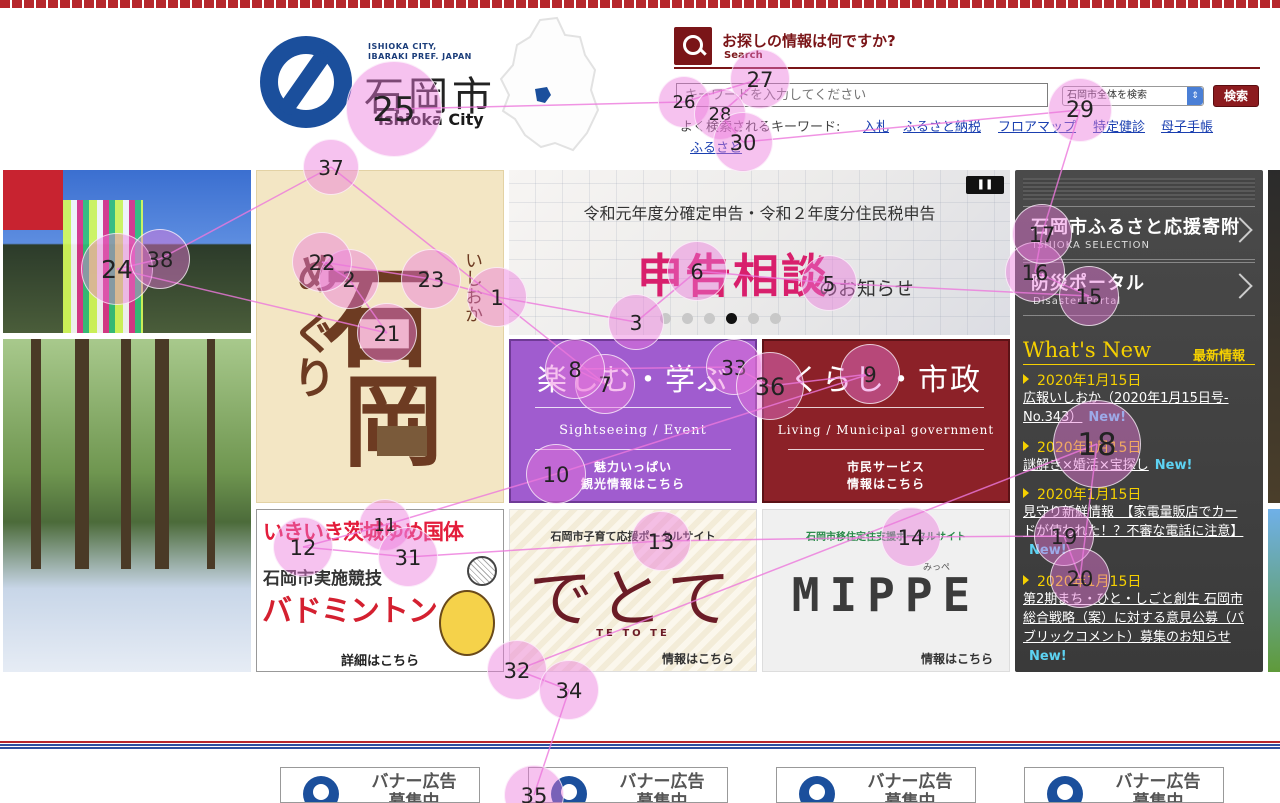  I want to click on news-item: 広報いしおか（2020年1月15日号-No.343） New!, so click(1136, 408).